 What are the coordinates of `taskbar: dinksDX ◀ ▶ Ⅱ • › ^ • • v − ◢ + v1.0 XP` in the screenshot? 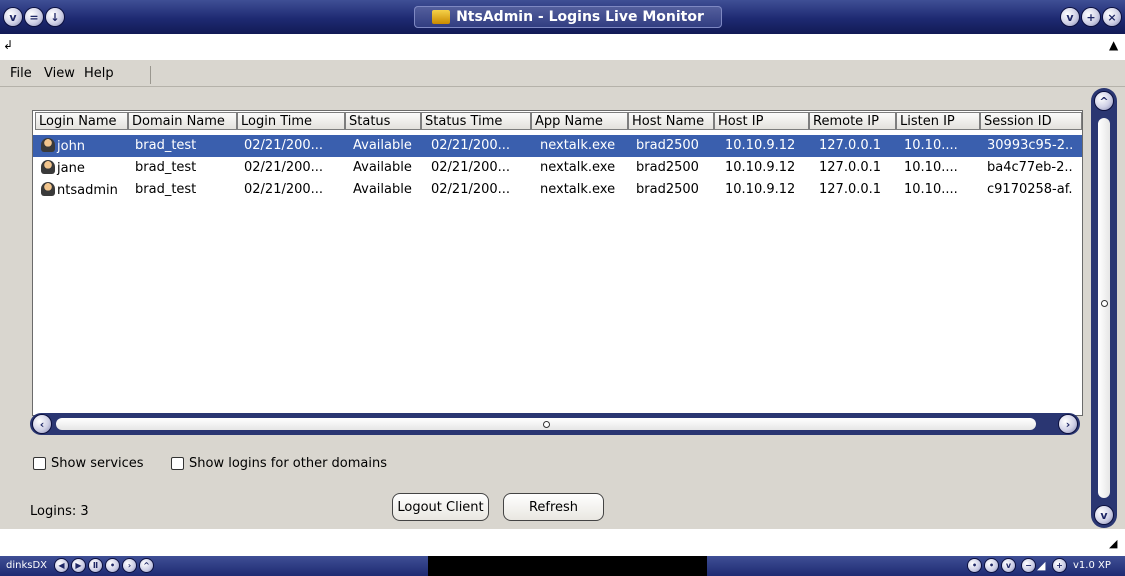 It's located at (562, 566).